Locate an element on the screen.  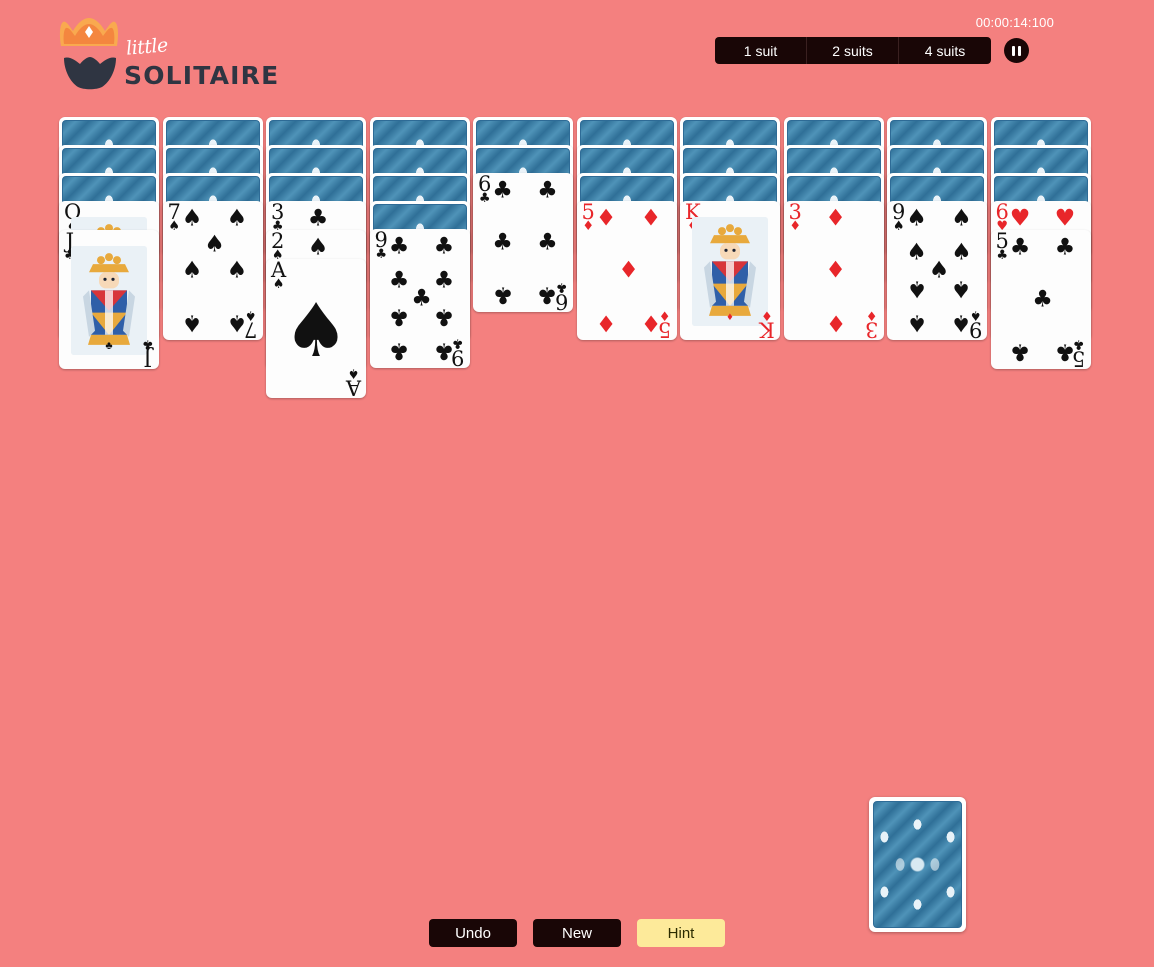
stock-pile is located at coordinates (917, 864).